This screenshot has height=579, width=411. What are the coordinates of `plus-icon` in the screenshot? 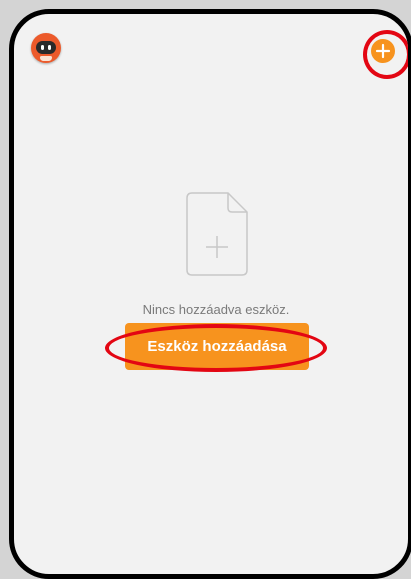 It's located at (383, 51).